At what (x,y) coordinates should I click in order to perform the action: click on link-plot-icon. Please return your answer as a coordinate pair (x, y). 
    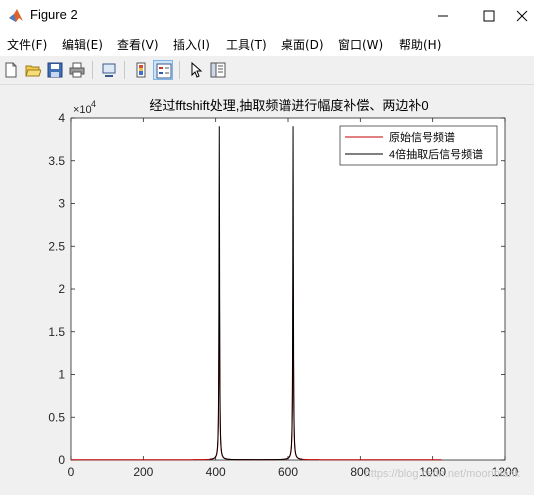
    Looking at the image, I should click on (109, 70).